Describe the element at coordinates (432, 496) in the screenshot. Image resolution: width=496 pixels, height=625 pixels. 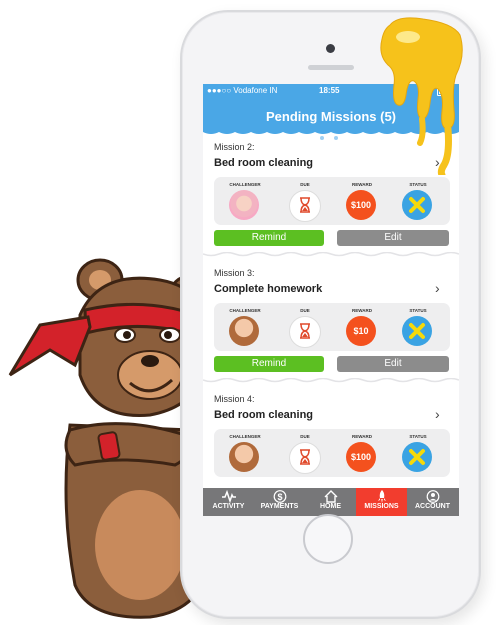
I see `account-icon` at that location.